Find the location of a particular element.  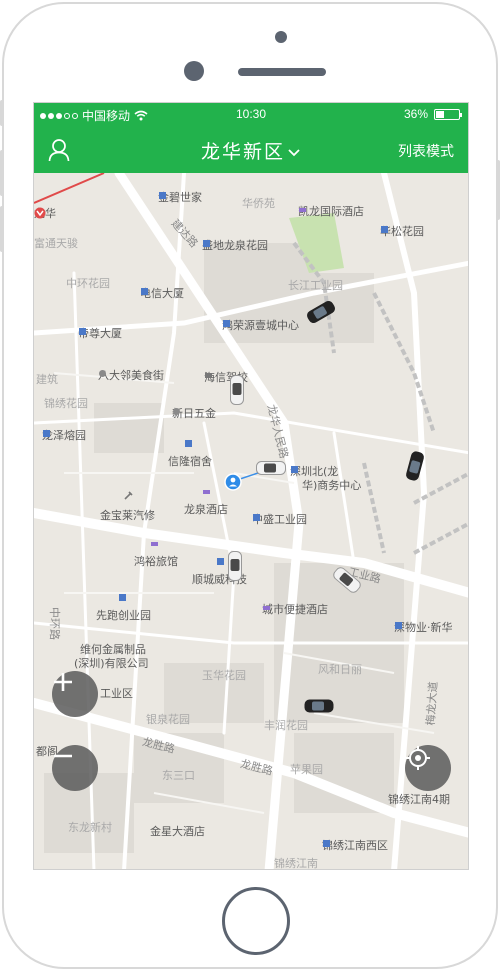

map-label-poi: 龙泽熔园 is located at coordinates (64, 435).